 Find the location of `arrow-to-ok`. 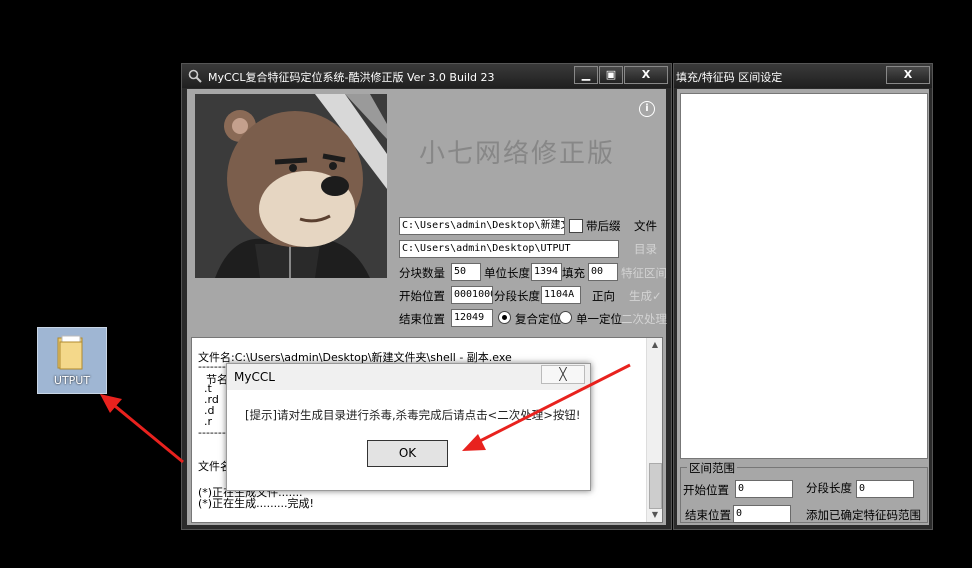

arrow-to-ok is located at coordinates (549, 406).